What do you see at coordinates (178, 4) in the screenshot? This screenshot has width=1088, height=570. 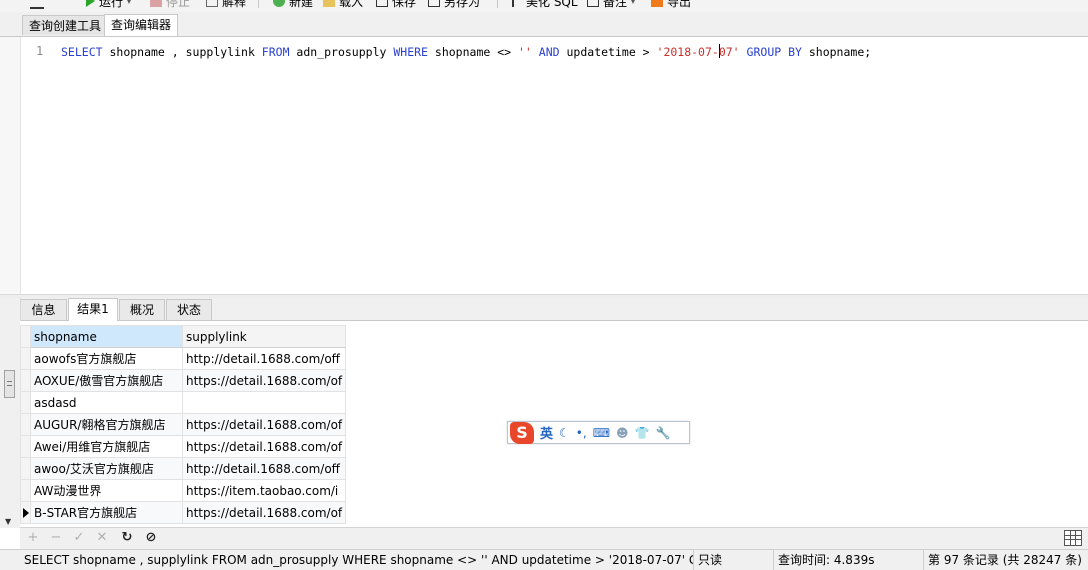 I see `stop-label: 停止` at bounding box center [178, 4].